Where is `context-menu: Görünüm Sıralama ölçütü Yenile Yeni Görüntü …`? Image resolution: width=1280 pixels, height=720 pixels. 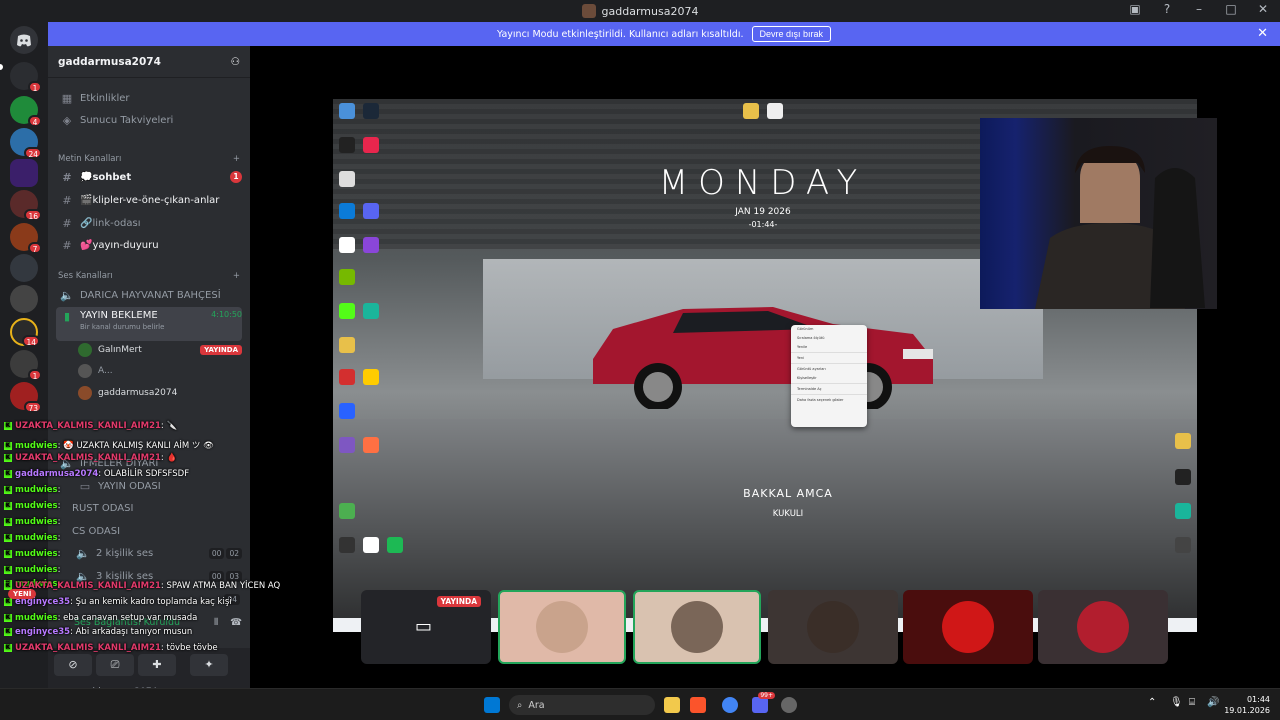
context-menu: Görünüm Sıralama ölçütü Yenile Yeni Görüntü … is located at coordinates (829, 376).